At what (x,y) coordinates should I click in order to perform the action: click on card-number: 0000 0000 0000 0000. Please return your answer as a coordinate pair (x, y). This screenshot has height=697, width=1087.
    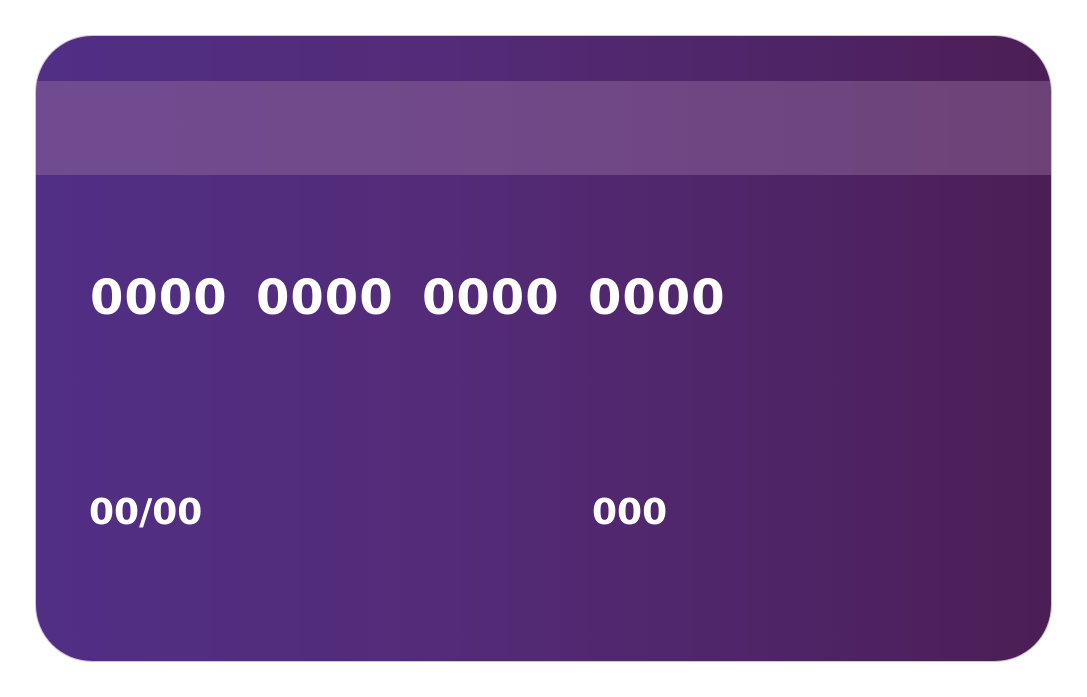
    Looking at the image, I should click on (408, 298).